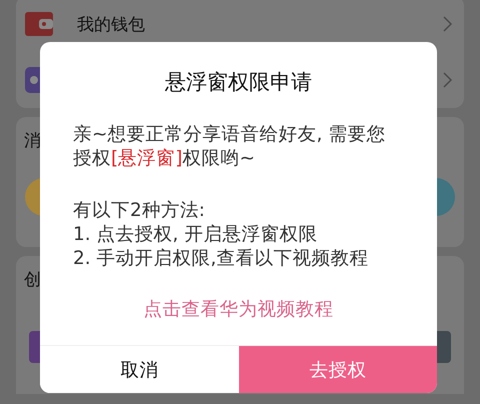  I want to click on method-step: 1. 点去授权, 开启悬浮窗权限, so click(245, 235).